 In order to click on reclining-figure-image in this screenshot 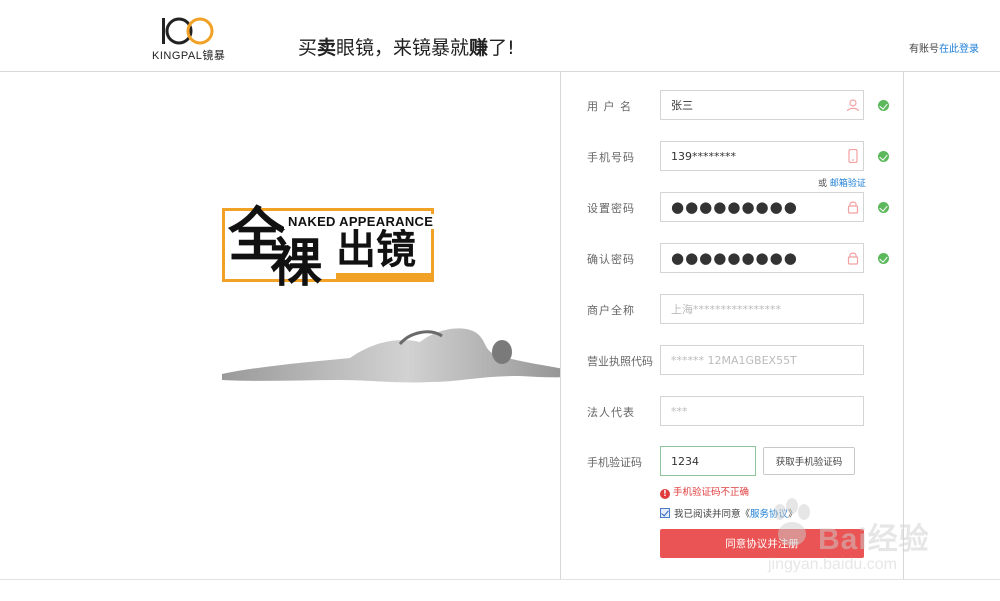, I will do `click(407, 355)`.